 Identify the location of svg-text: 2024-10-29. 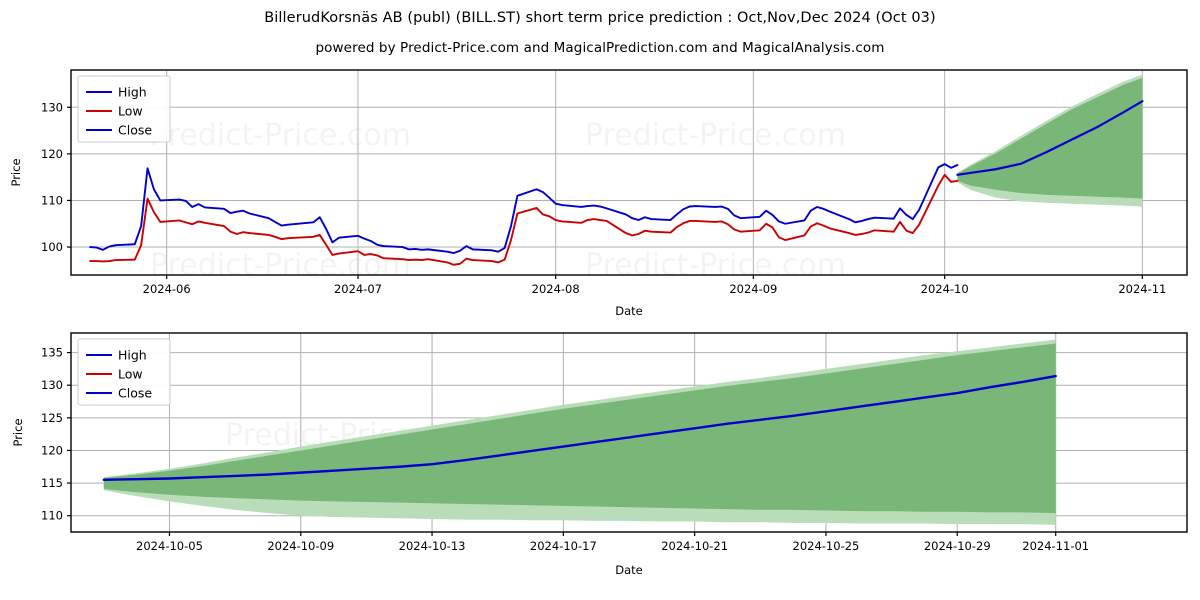
(957, 546).